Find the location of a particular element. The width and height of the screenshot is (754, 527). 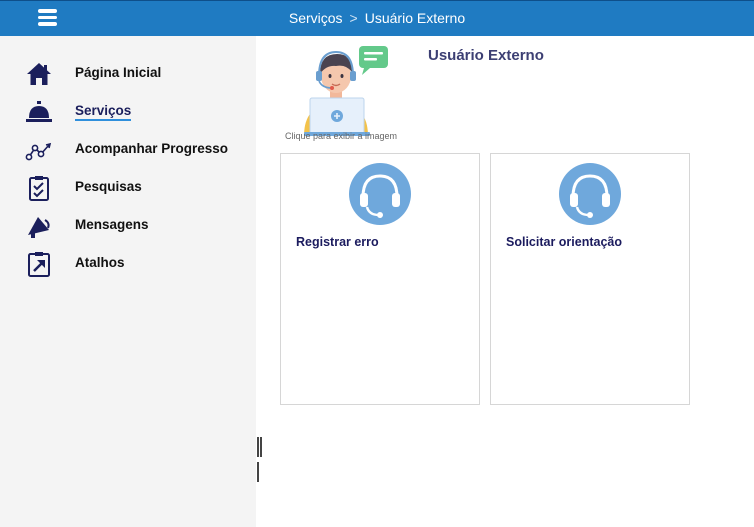

breadcrumb: Serviços > Usuário Externo is located at coordinates (377, 18).